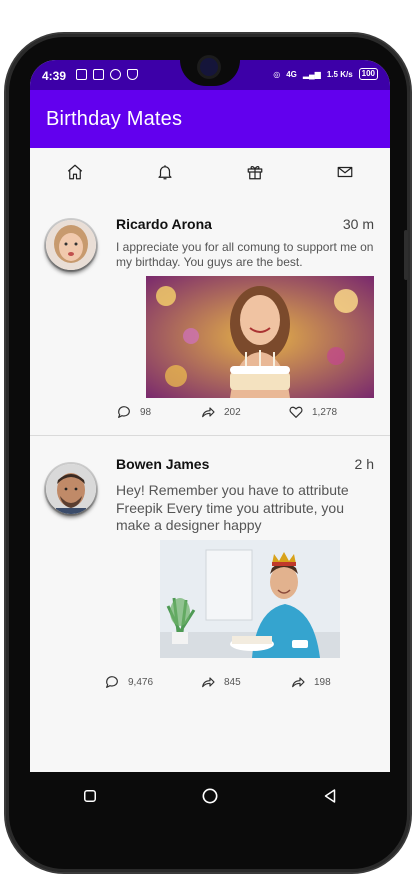  Describe the element at coordinates (132, 74) in the screenshot. I see `shield-notification-icon` at that location.